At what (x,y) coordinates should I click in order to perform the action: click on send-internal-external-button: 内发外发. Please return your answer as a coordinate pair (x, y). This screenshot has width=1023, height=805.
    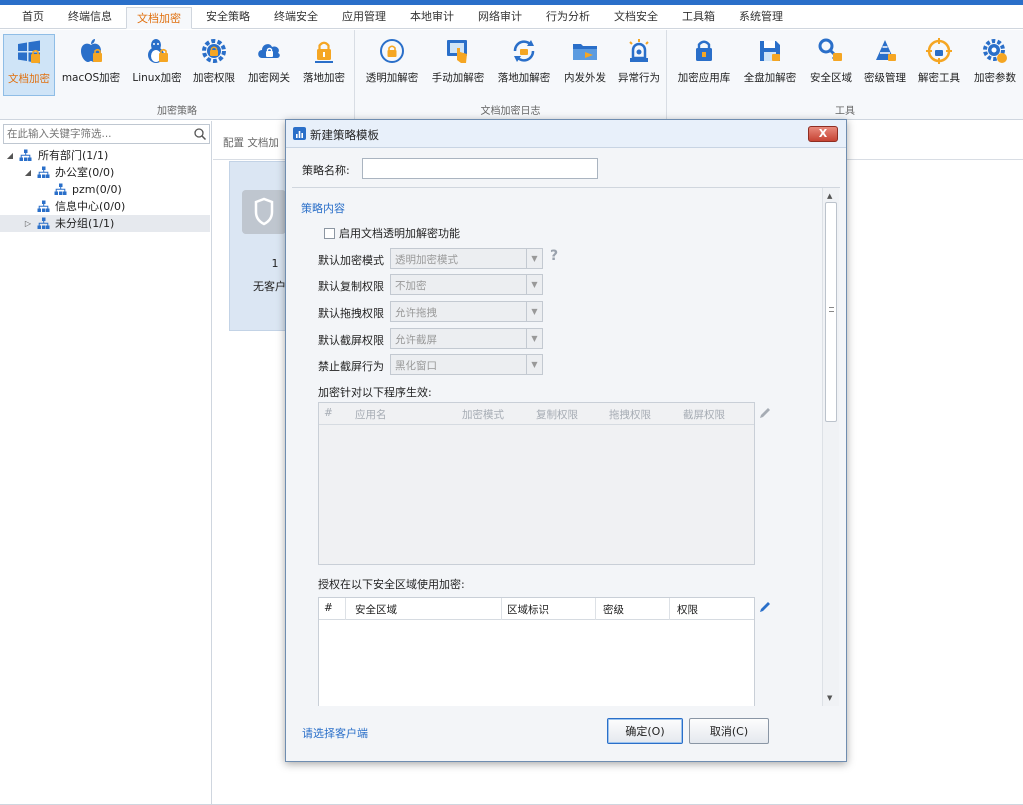
    Looking at the image, I should click on (585, 65).